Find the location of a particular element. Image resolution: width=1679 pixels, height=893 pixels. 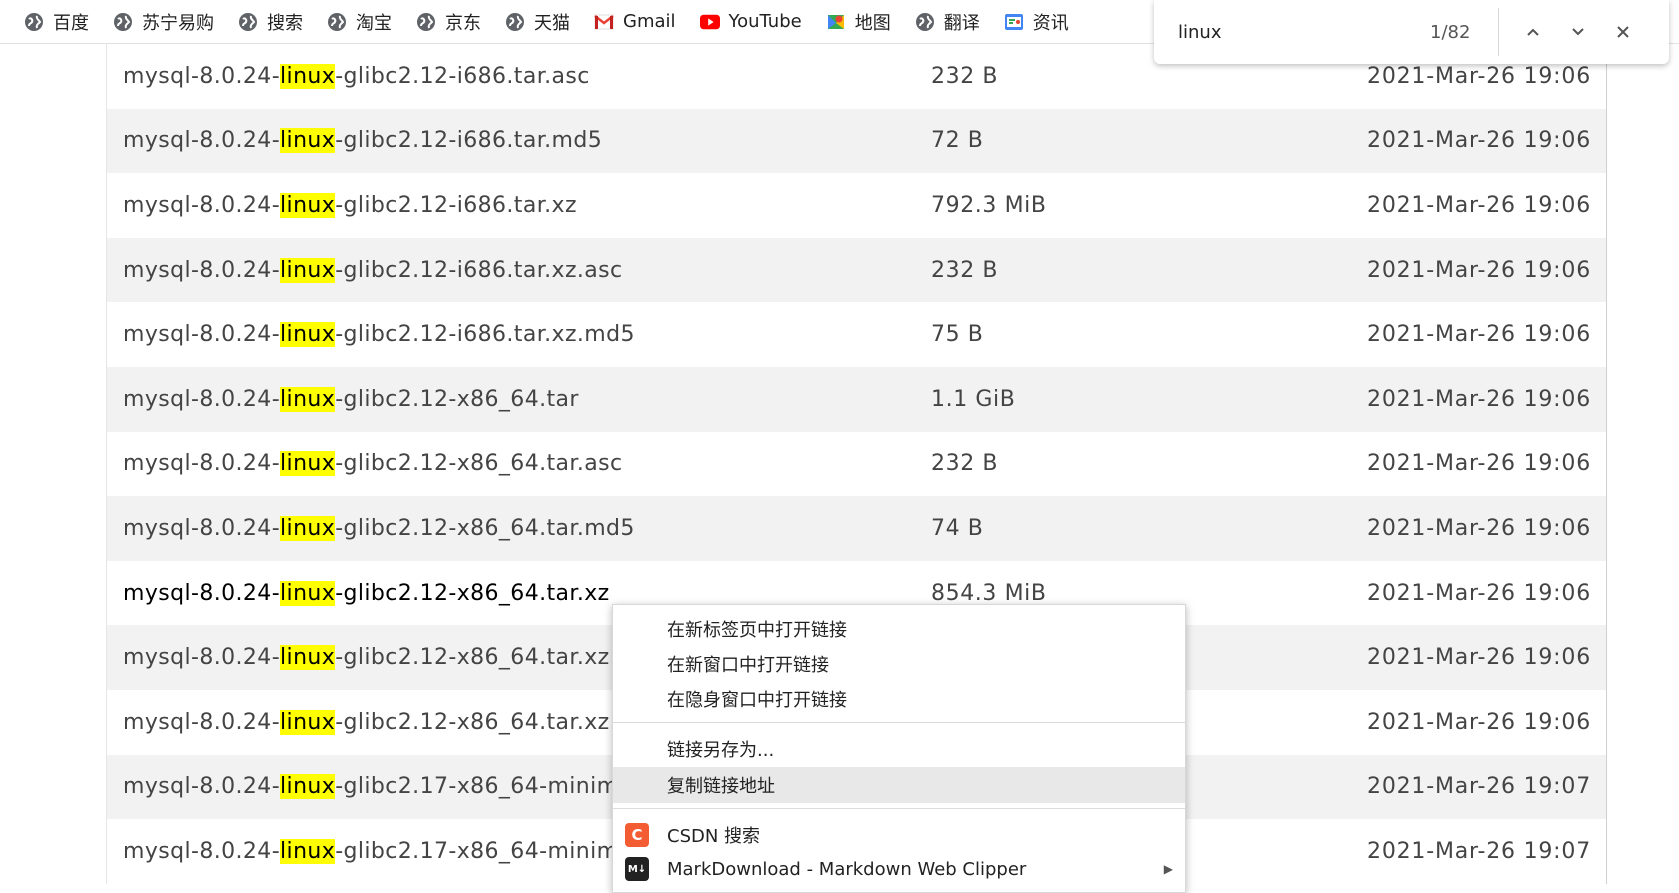

file-name-link: mysql-8.0.24-linux-glibc2.12-i686.tar.xz is located at coordinates (350, 205).